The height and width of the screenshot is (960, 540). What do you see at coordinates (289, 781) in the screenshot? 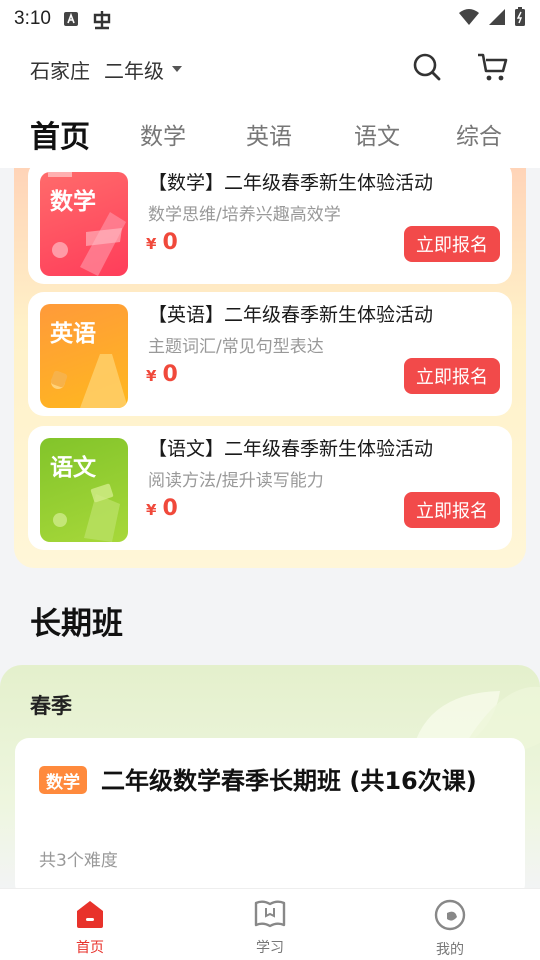
I see `course-title: 二年级数学春季长期班 (共16次课)` at bounding box center [289, 781].